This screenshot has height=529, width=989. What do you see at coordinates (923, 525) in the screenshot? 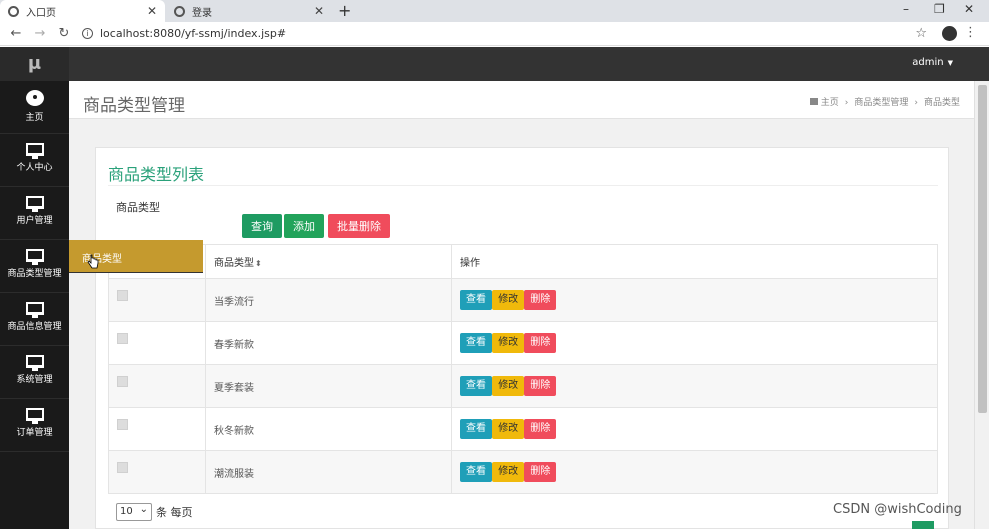
I see `partial-button` at bounding box center [923, 525].